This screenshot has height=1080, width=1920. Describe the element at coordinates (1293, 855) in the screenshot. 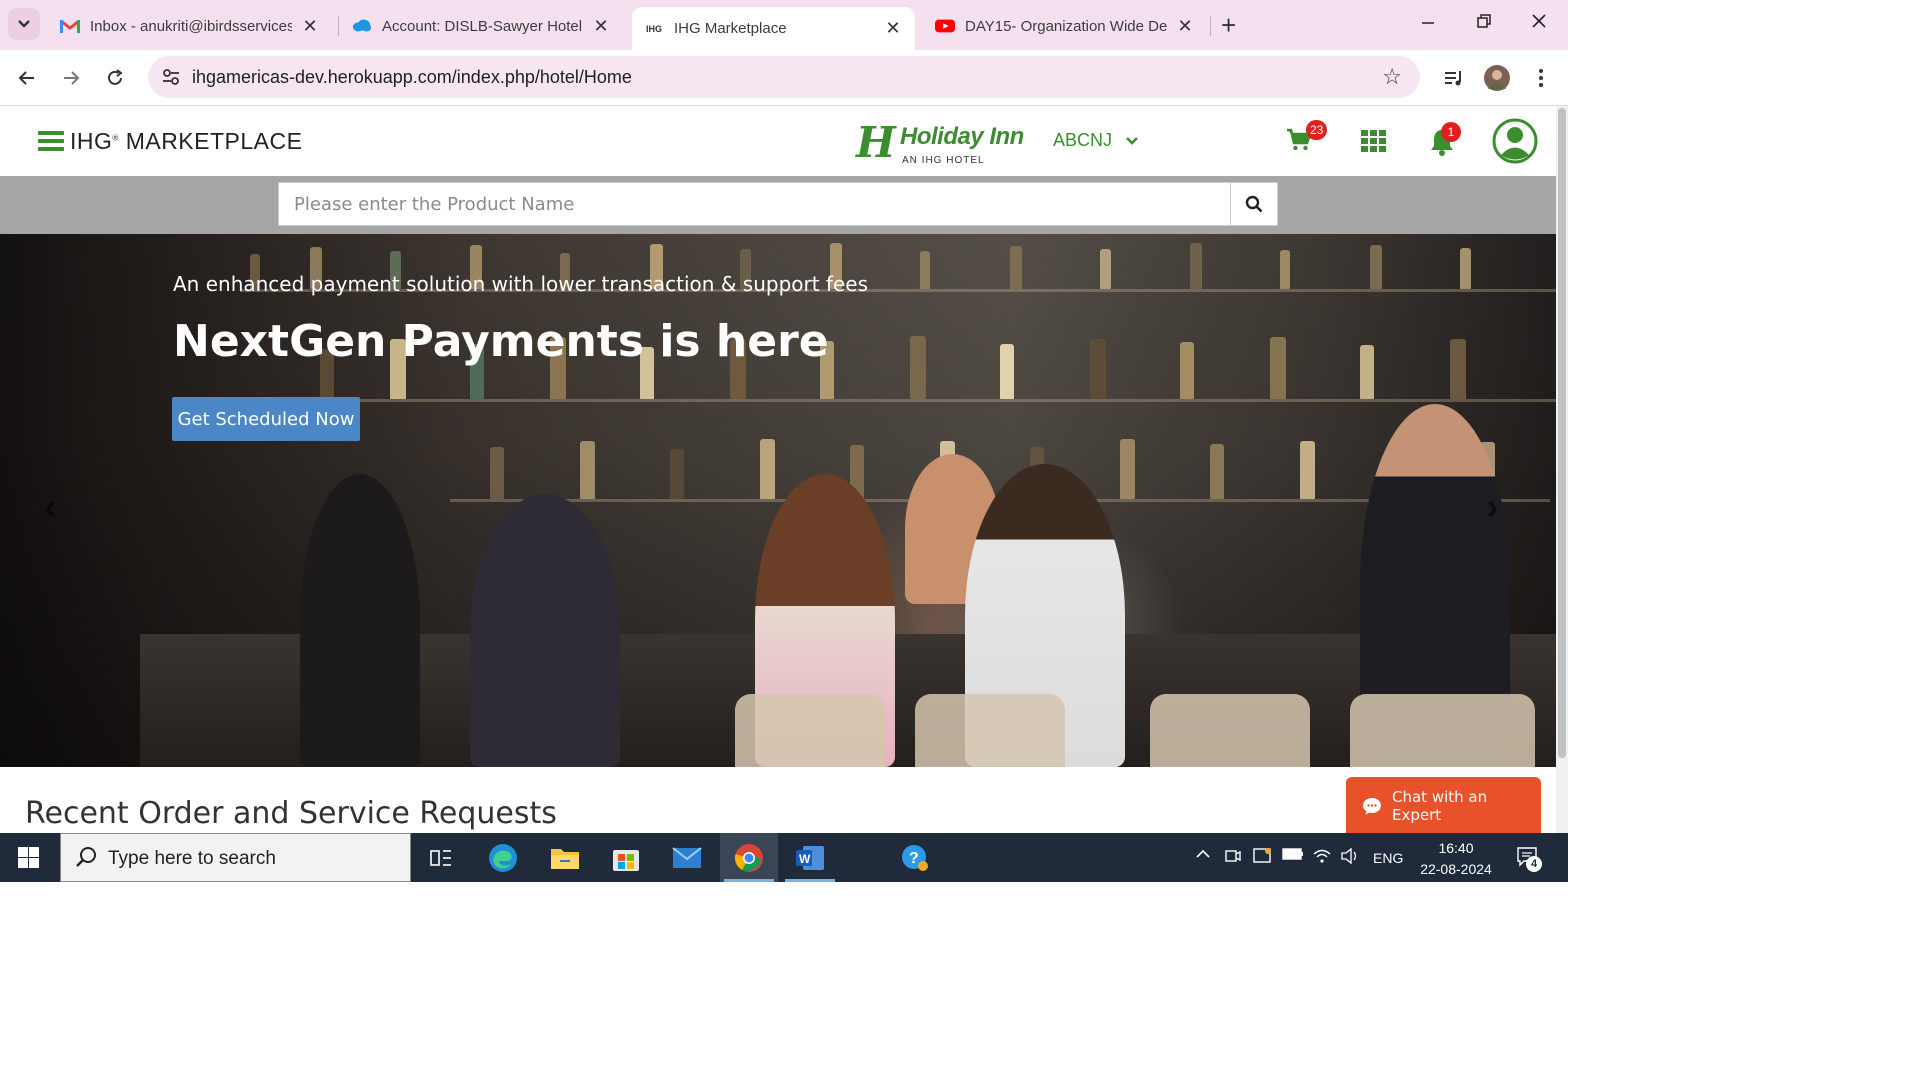

I see `battery-icon` at that location.